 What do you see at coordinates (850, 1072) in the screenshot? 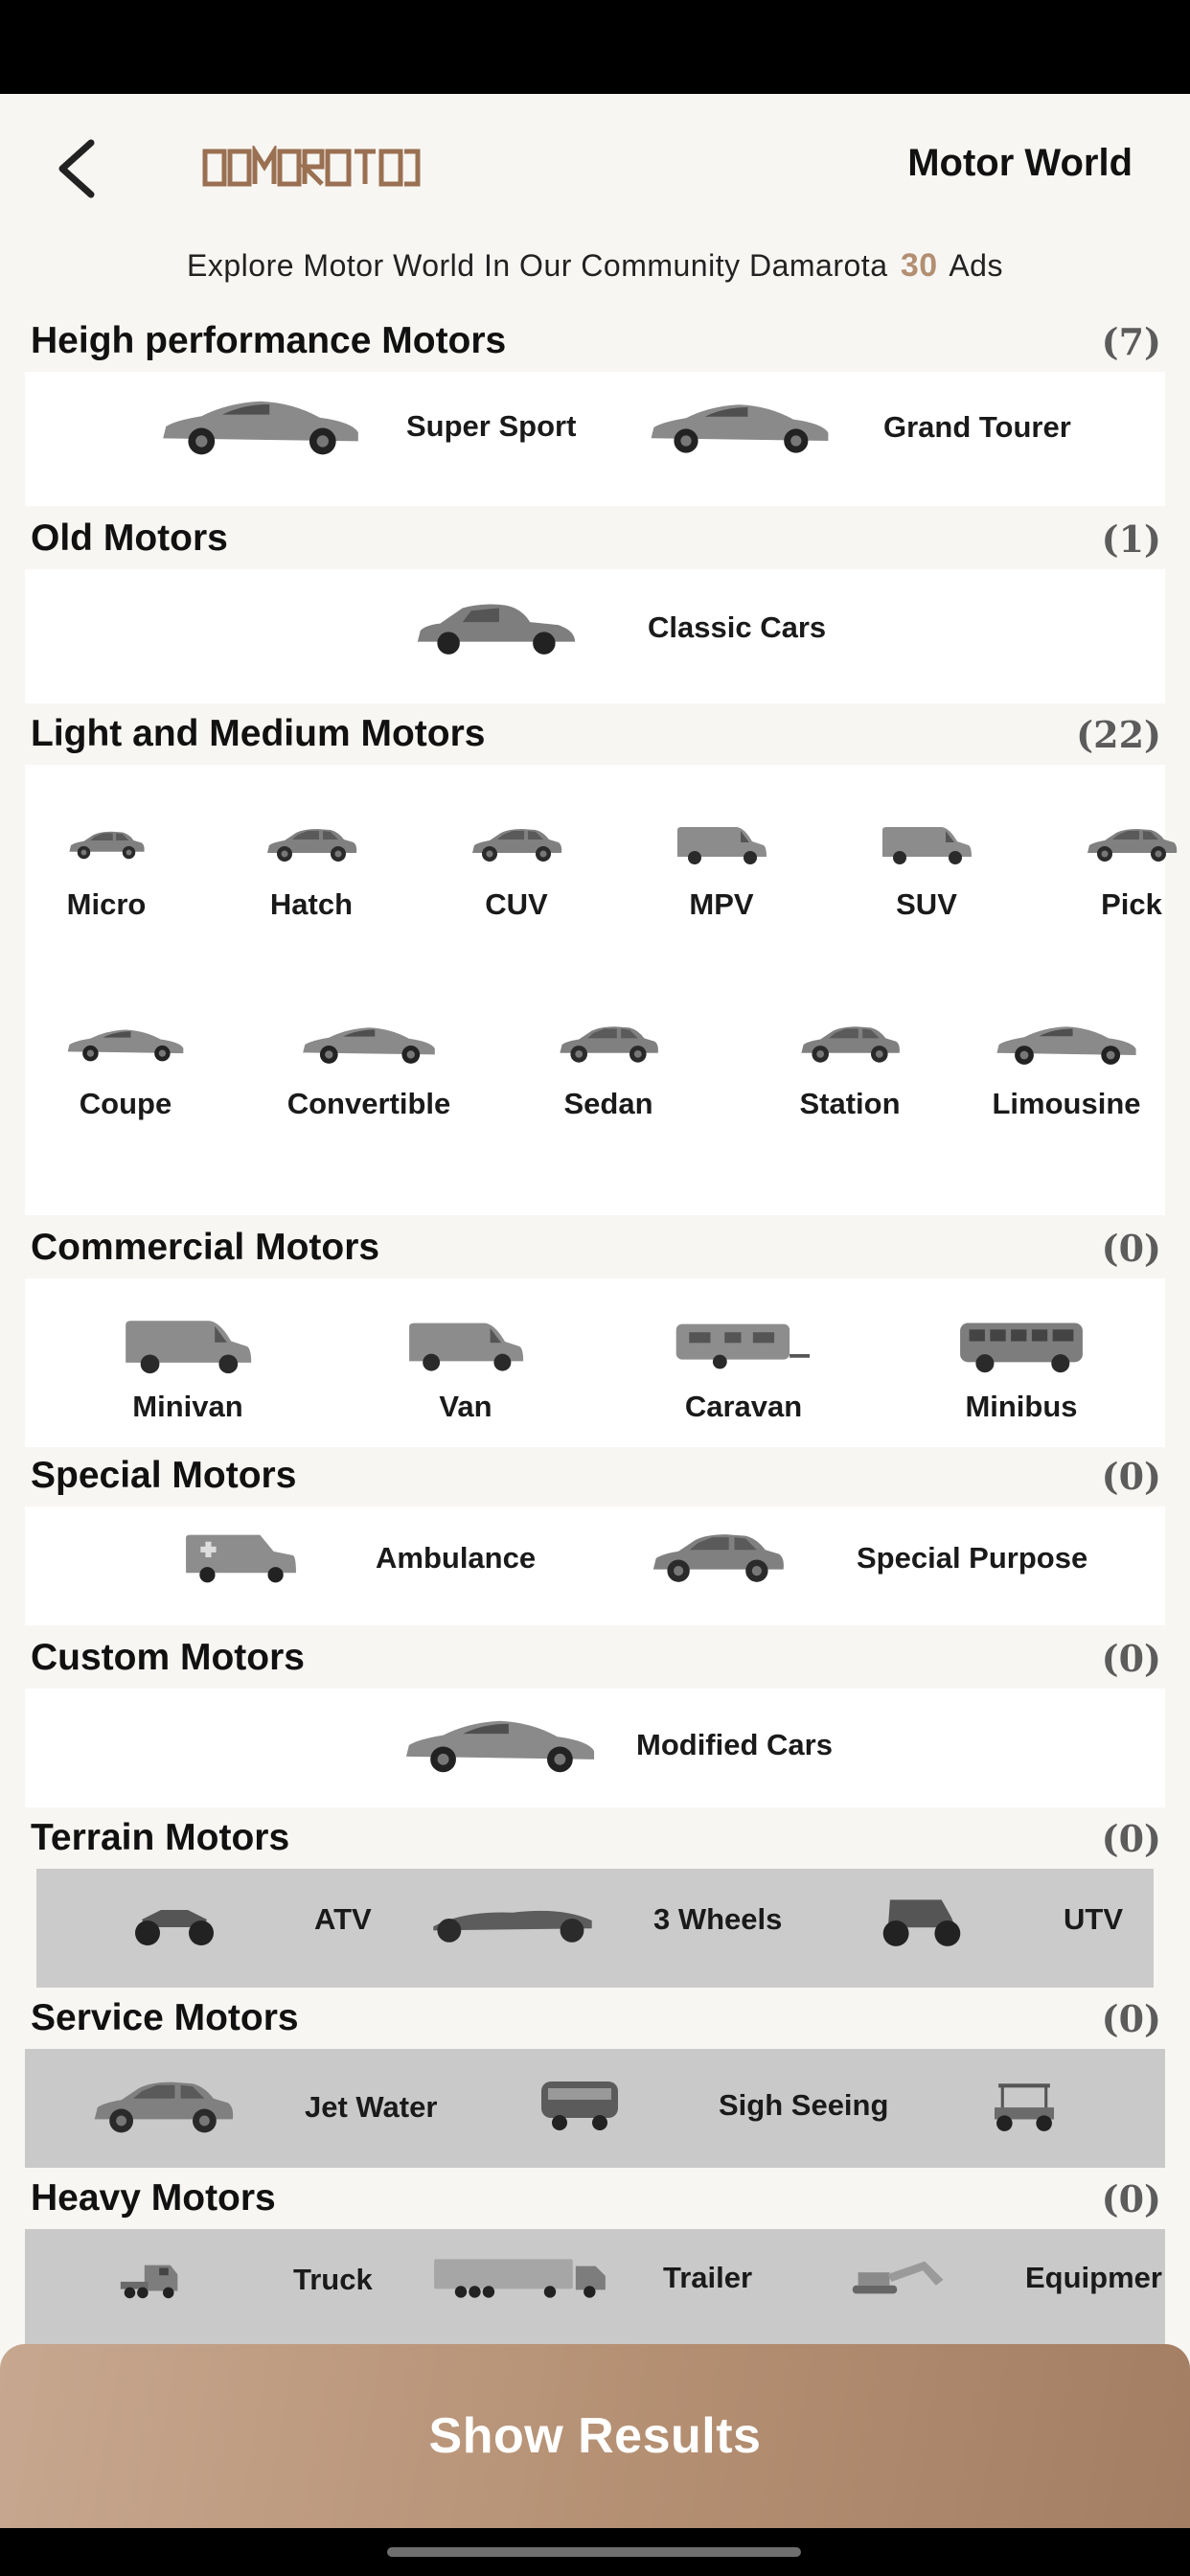
I see `category-station: Station` at bounding box center [850, 1072].